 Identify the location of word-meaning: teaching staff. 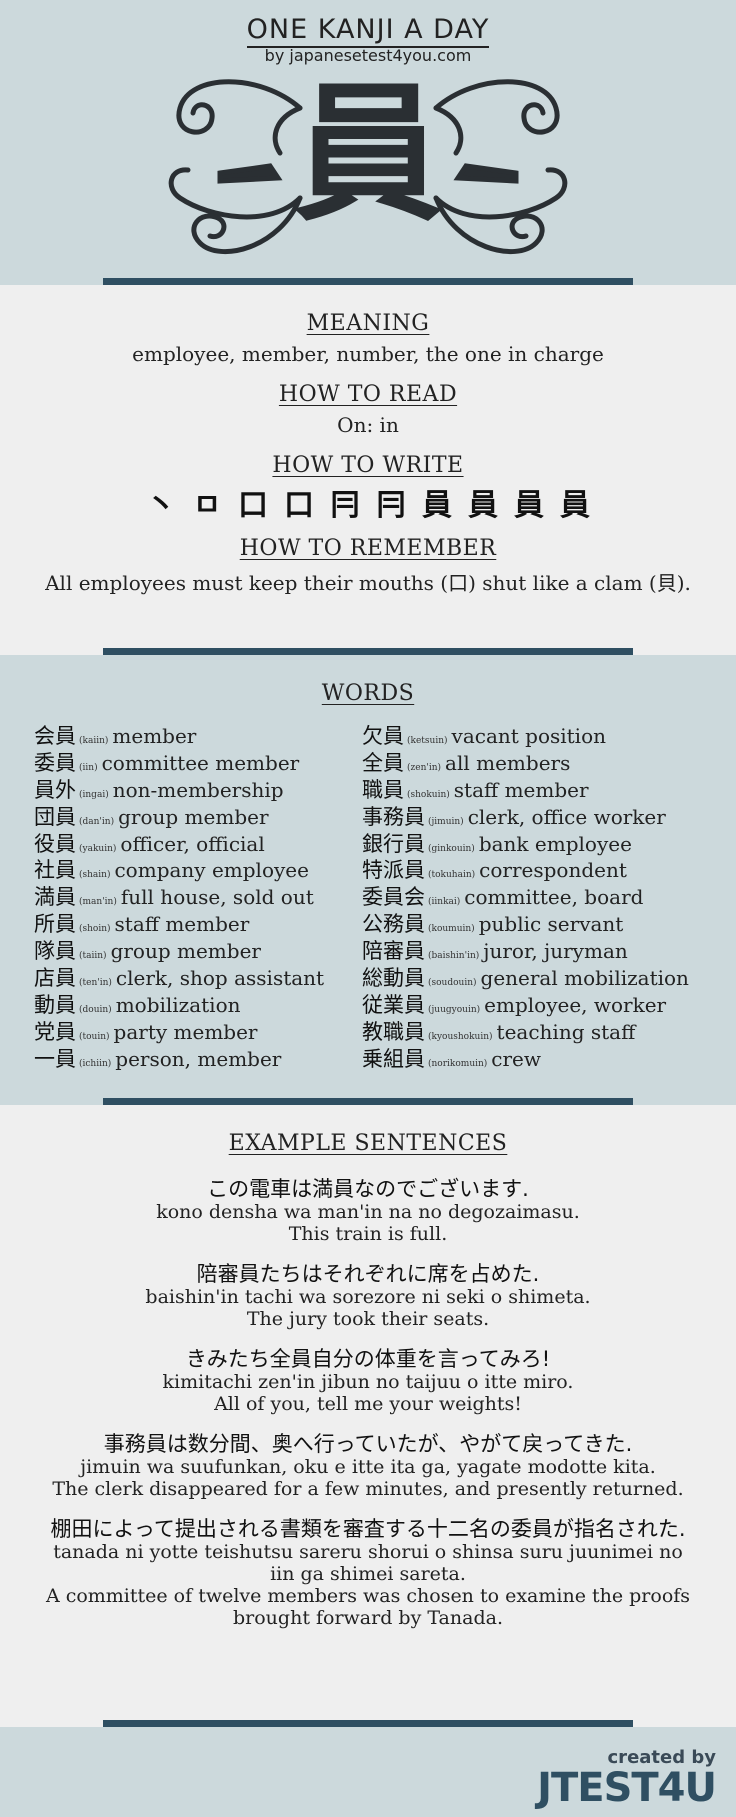
(566, 1031).